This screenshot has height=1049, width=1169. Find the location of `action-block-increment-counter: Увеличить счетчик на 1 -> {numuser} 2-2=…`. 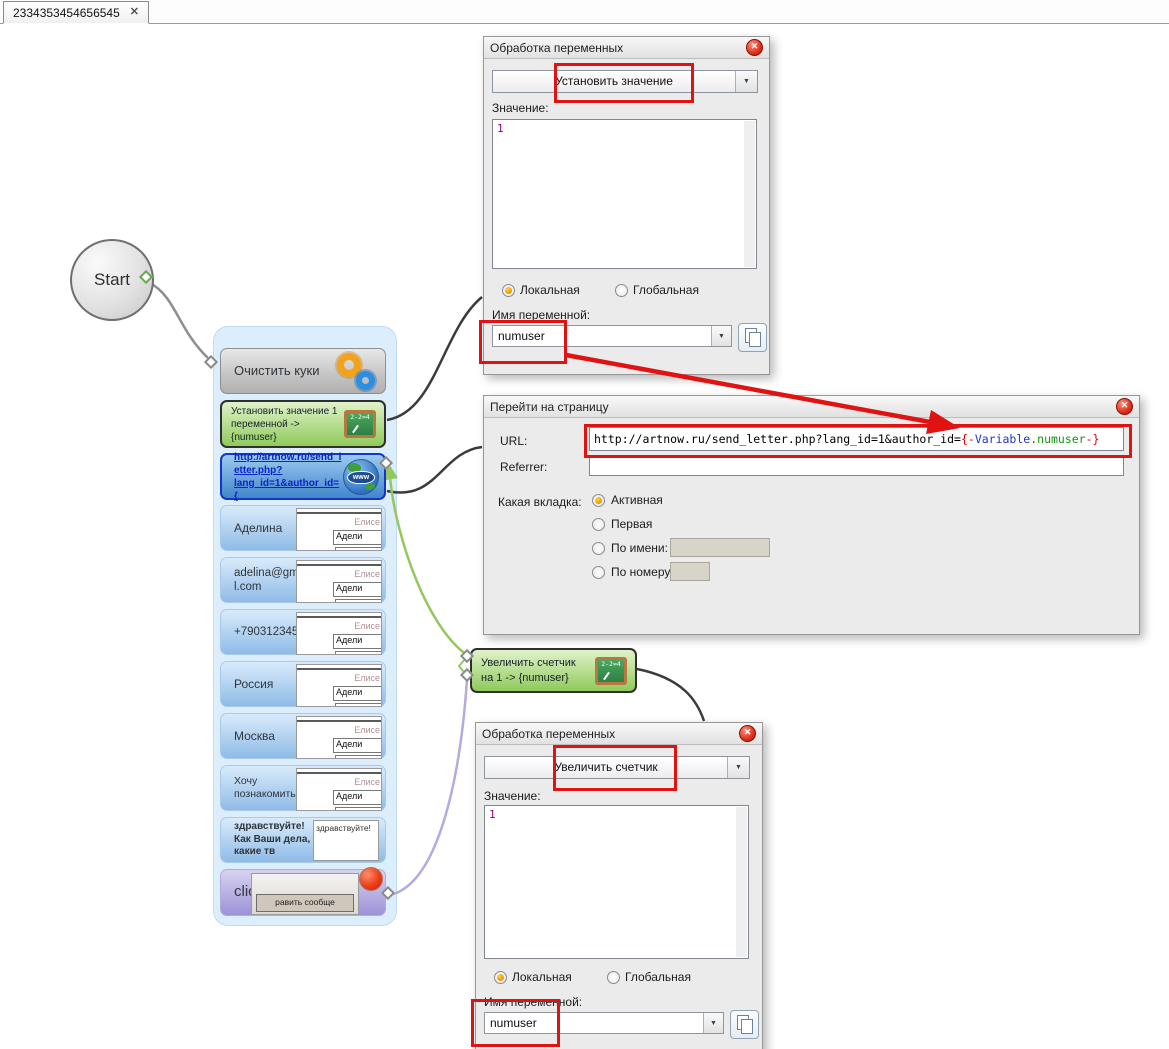

action-block-increment-counter: Увеличить счетчик на 1 -> {numuser} 2-2=… is located at coordinates (553, 670).